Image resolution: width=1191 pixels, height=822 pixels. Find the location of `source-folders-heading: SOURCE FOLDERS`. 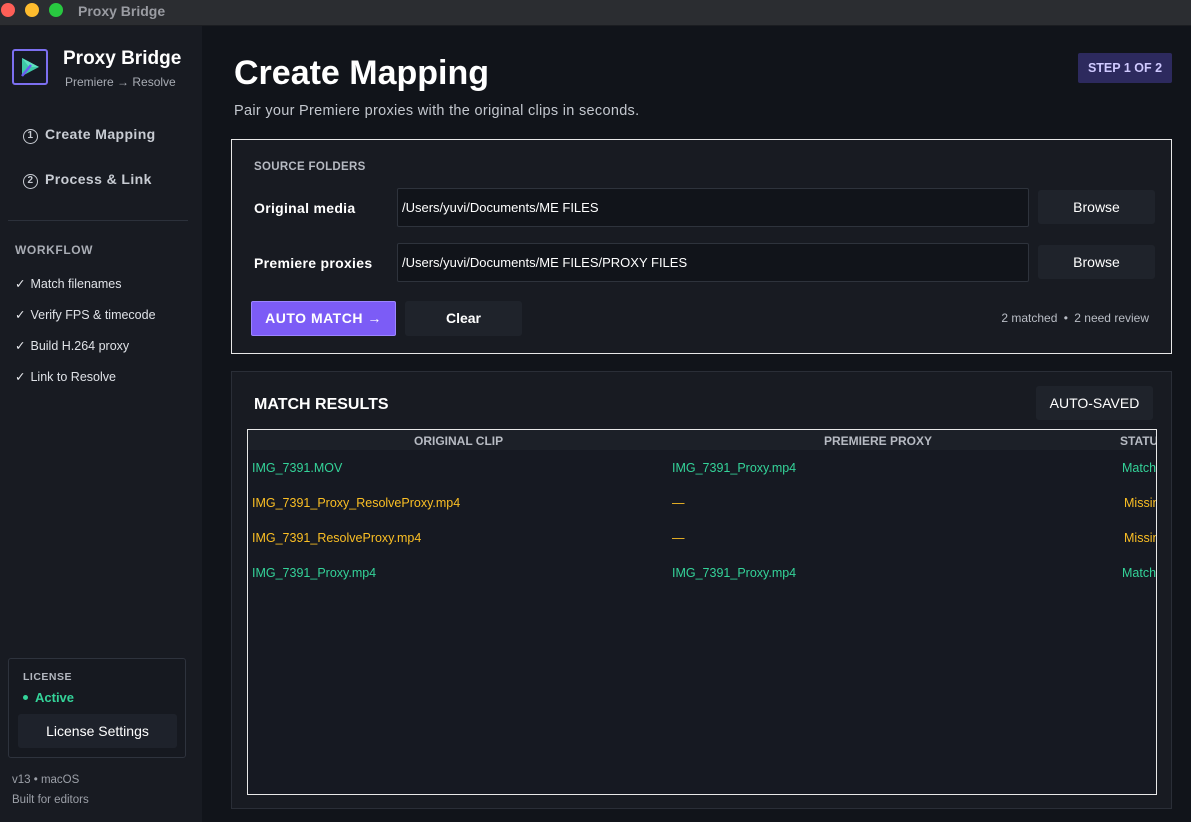

source-folders-heading: SOURCE FOLDERS is located at coordinates (310, 167).